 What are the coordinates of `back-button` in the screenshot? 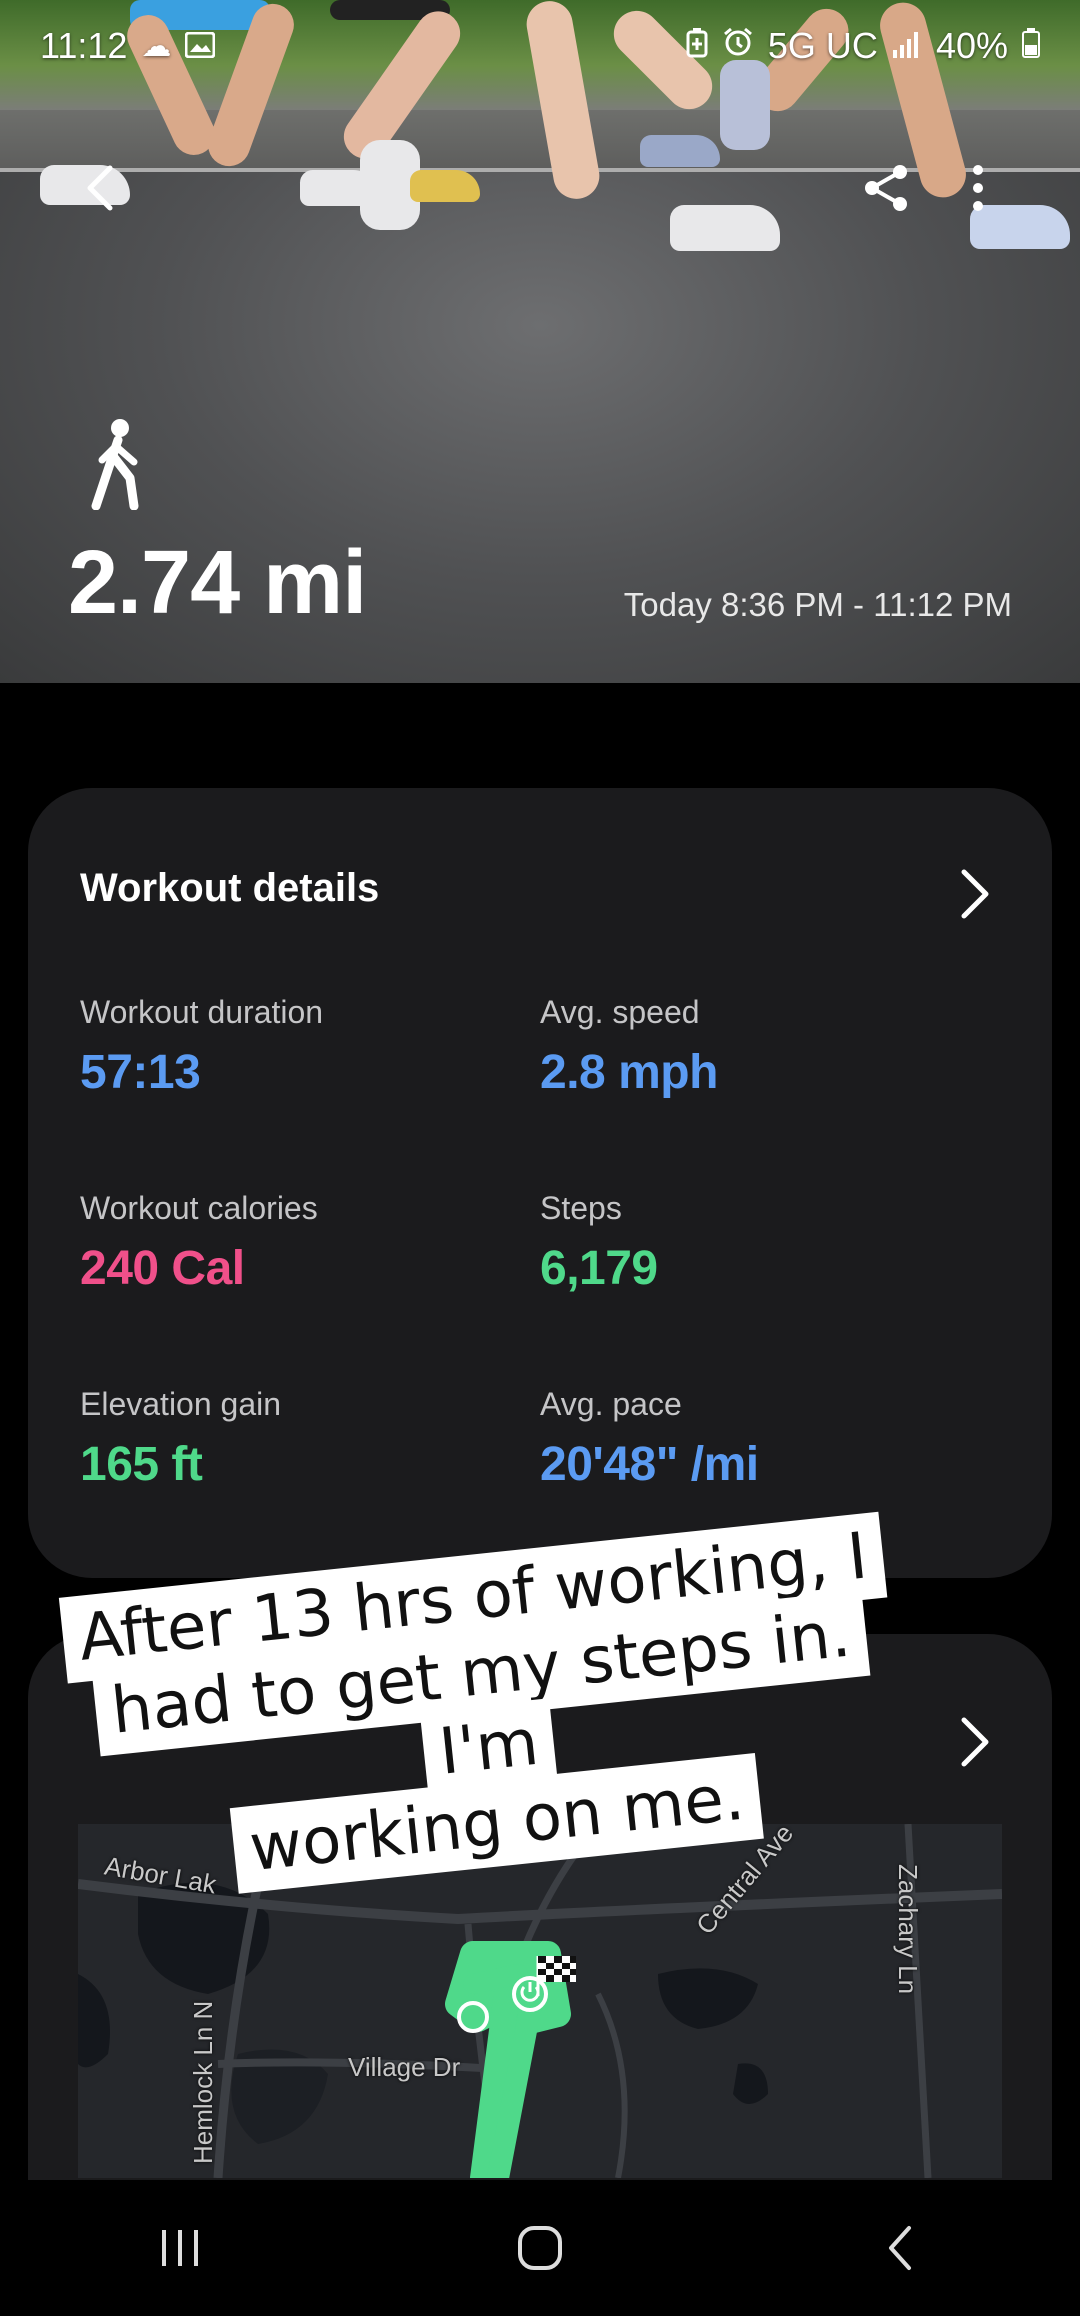 It's located at (100, 188).